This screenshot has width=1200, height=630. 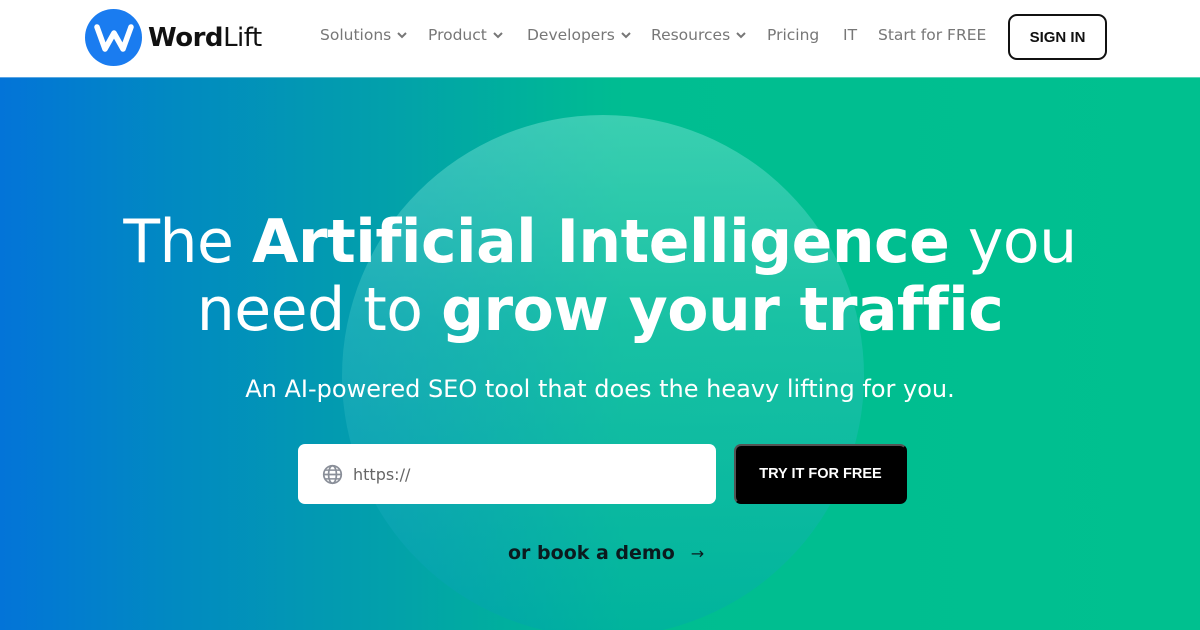 I want to click on nav-pricing: Pricing, so click(x=793, y=35).